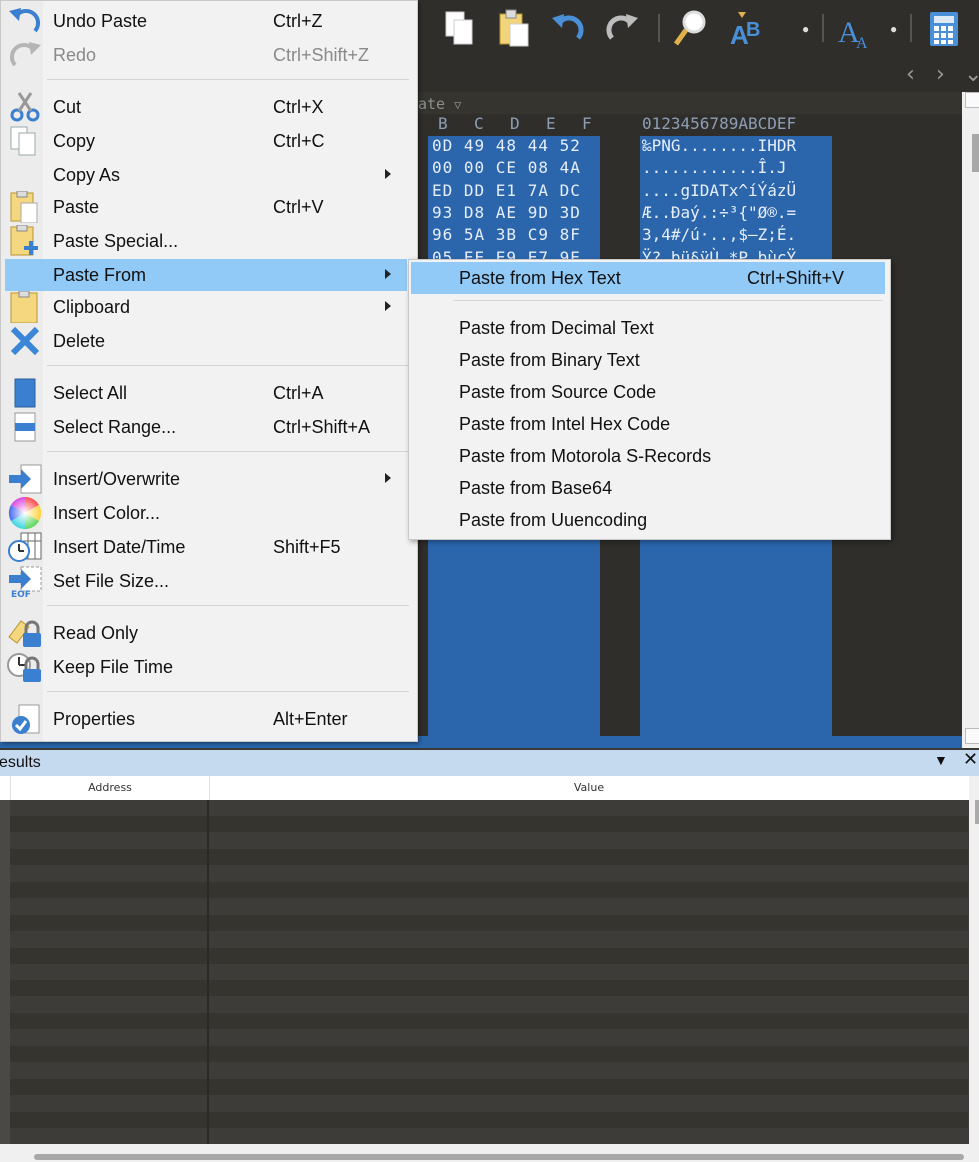 This screenshot has width=979, height=1162. Describe the element at coordinates (25, 547) in the screenshot. I see `calendar-clock-icon` at that location.